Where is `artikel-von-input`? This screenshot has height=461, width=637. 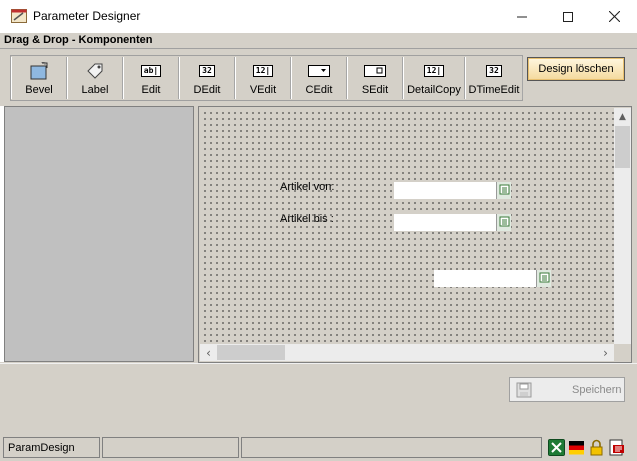 artikel-von-input is located at coordinates (445, 190).